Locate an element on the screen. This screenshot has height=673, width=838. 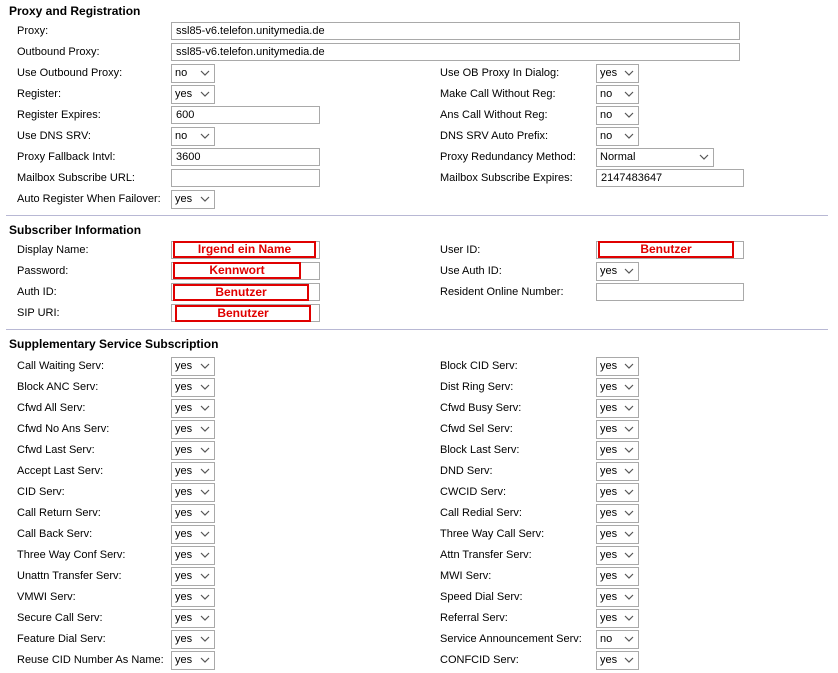
supplementary-right-label: Dist Ring Serv: is located at coordinates (477, 387).